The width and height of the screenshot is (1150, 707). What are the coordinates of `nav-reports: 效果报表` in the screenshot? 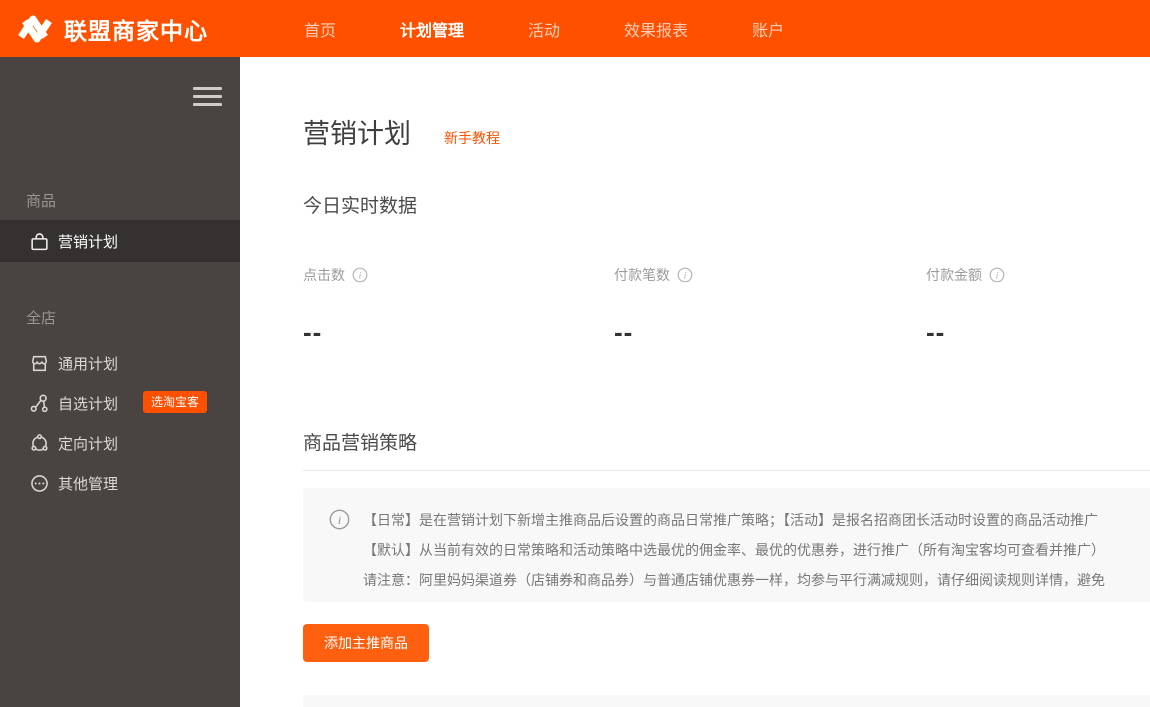 It's located at (656, 29).